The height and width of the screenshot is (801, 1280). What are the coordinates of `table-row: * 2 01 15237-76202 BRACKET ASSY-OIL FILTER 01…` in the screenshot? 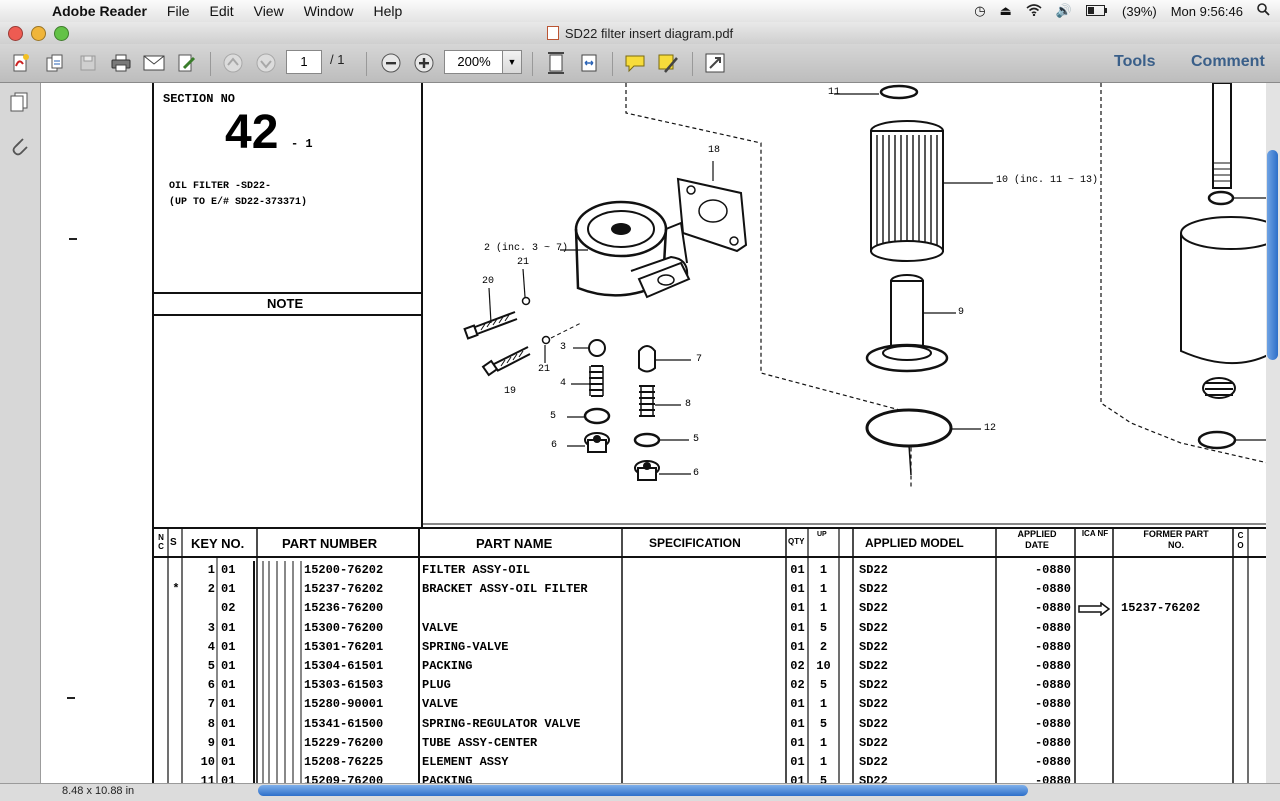 It's located at (654, 589).